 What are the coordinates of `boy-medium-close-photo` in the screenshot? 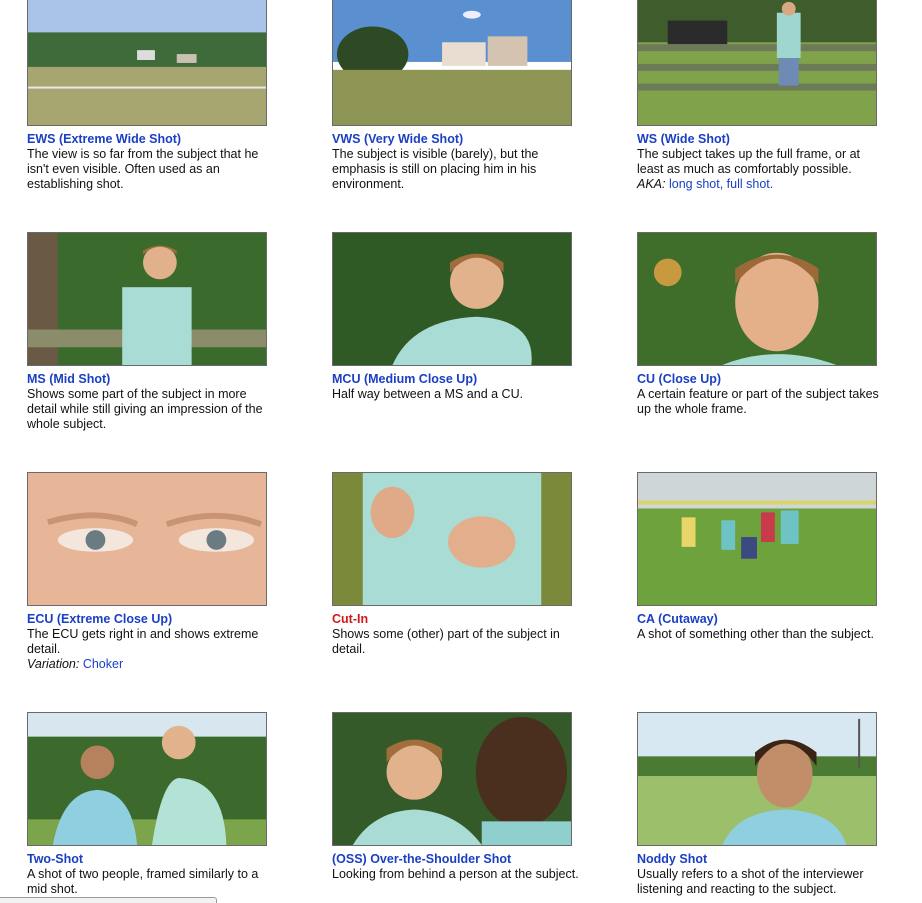 It's located at (452, 299).